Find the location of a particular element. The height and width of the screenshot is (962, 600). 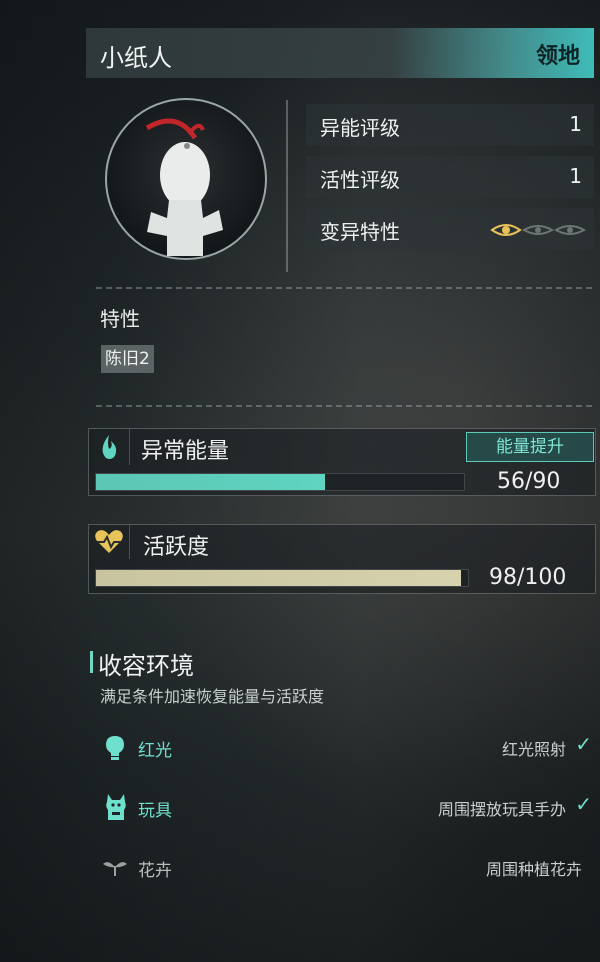

env-item-flowers: 花卉 周围种植花卉 is located at coordinates (345, 868).